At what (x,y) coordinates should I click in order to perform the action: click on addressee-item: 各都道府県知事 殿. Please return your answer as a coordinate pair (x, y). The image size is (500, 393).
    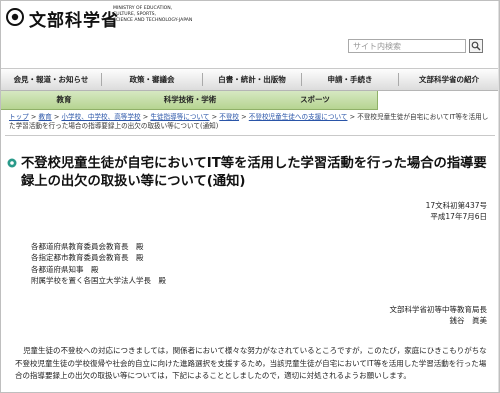
    Looking at the image, I should click on (65, 269).